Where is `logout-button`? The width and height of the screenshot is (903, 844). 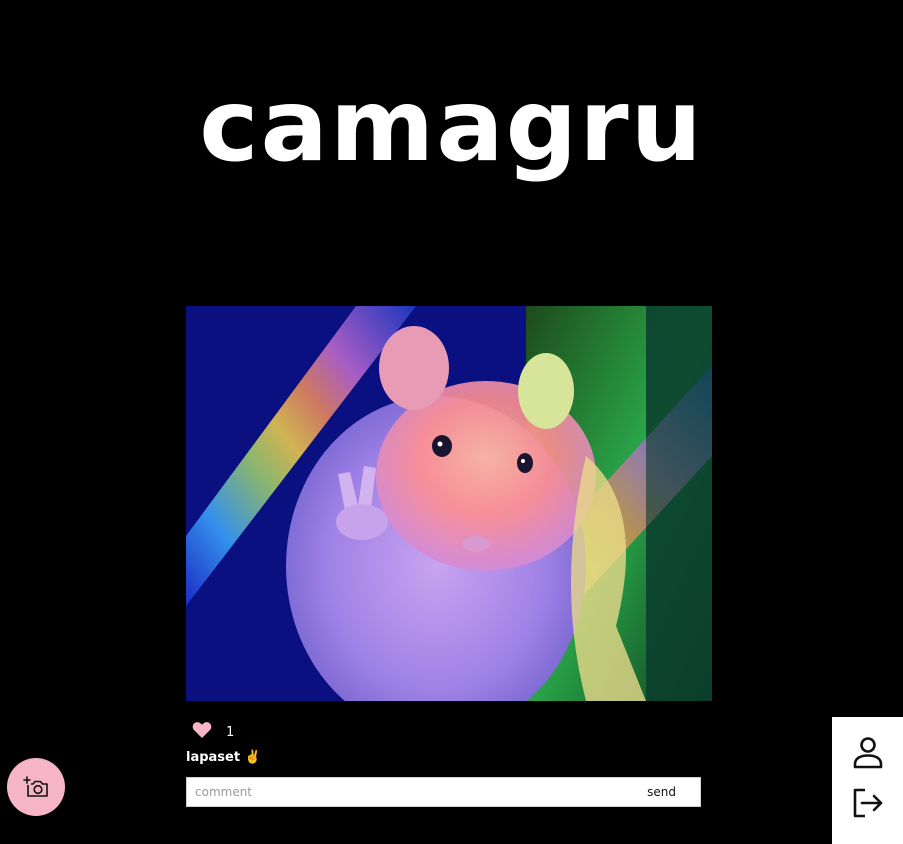
logout-button is located at coordinates (868, 803).